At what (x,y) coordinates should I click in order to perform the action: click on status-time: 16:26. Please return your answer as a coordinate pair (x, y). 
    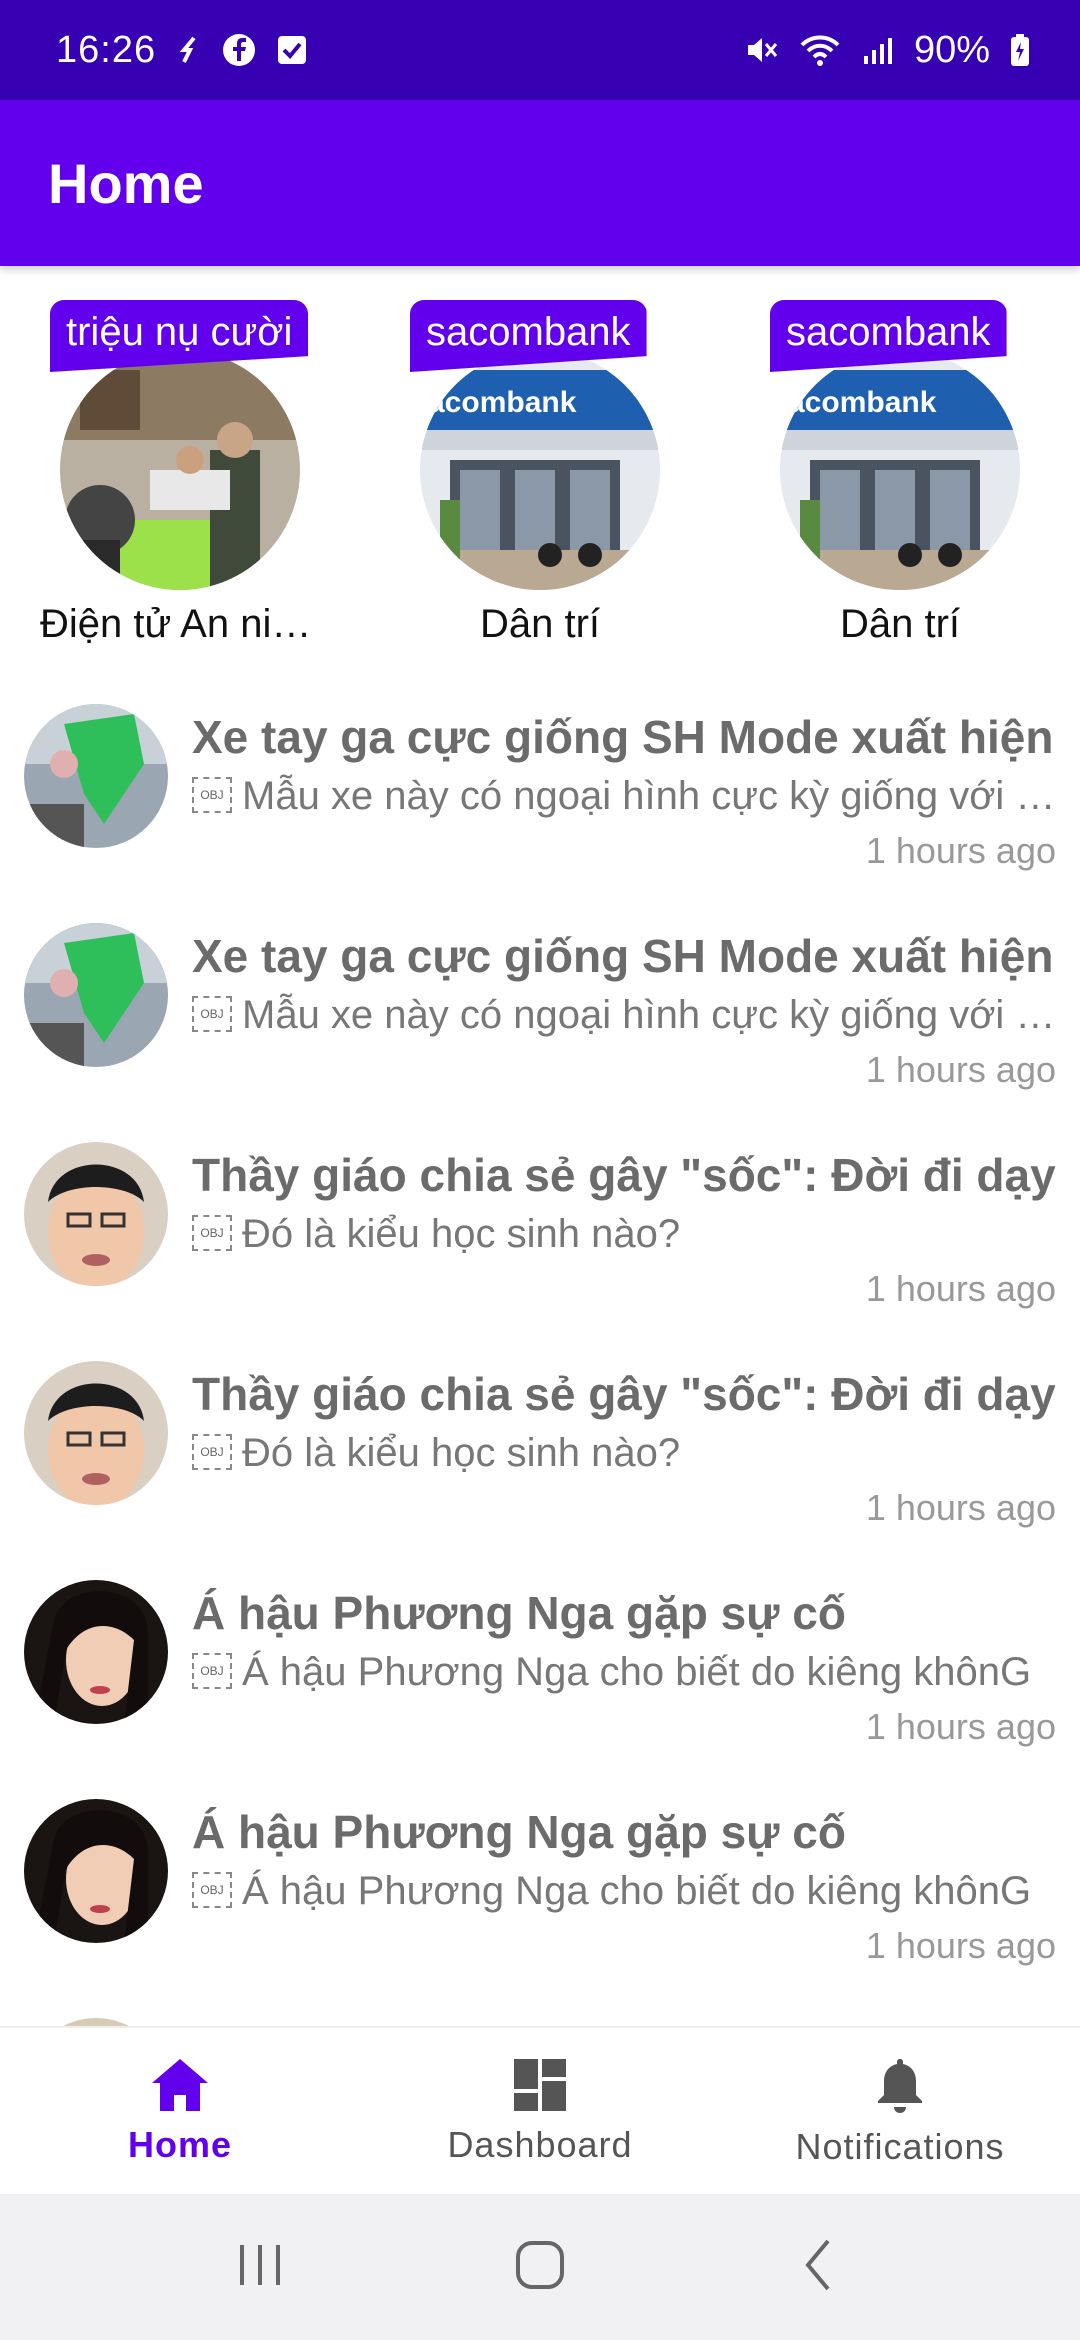
    Looking at the image, I should click on (106, 49).